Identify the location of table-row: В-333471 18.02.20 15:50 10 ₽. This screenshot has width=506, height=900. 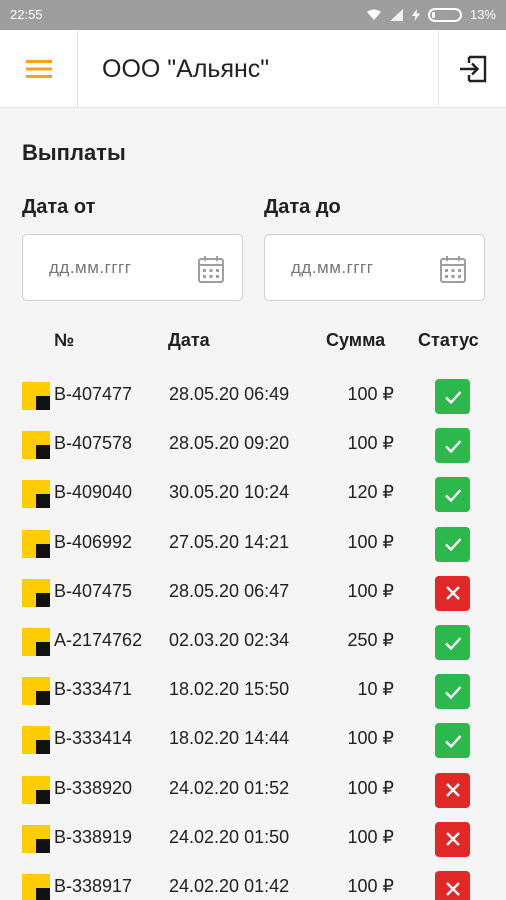
(253, 692).